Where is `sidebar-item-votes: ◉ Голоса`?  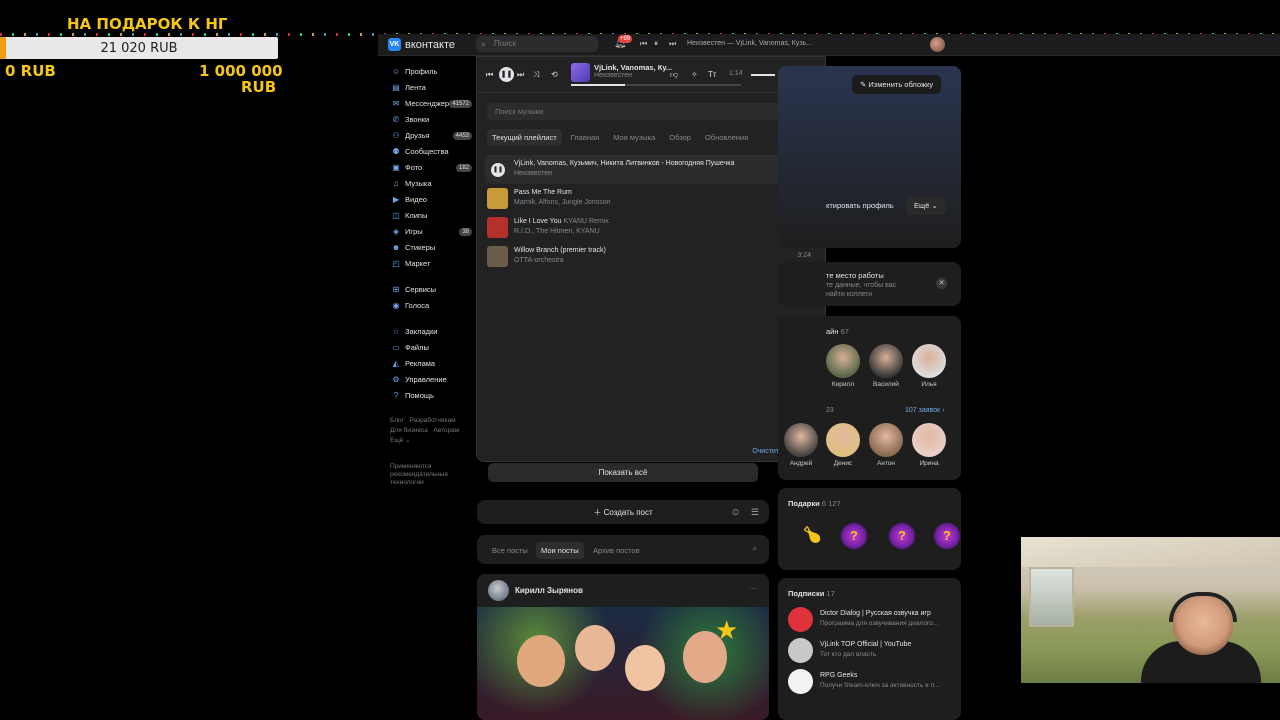
sidebar-item-votes: ◉ Голоса is located at coordinates (431, 306).